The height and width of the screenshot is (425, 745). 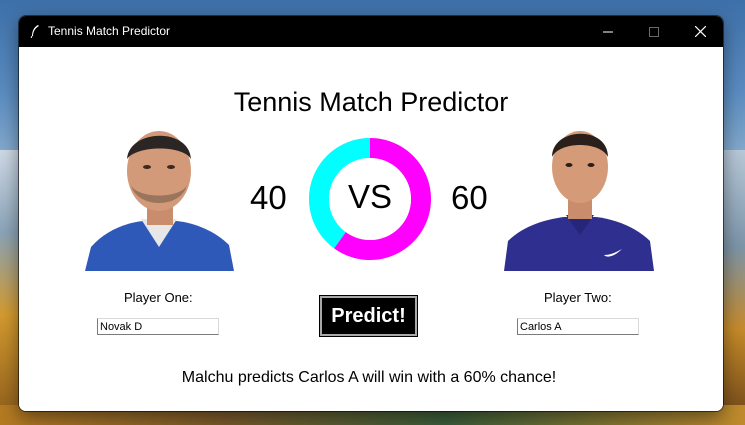 I want to click on player-two-label: Player Two:, so click(x=578, y=297).